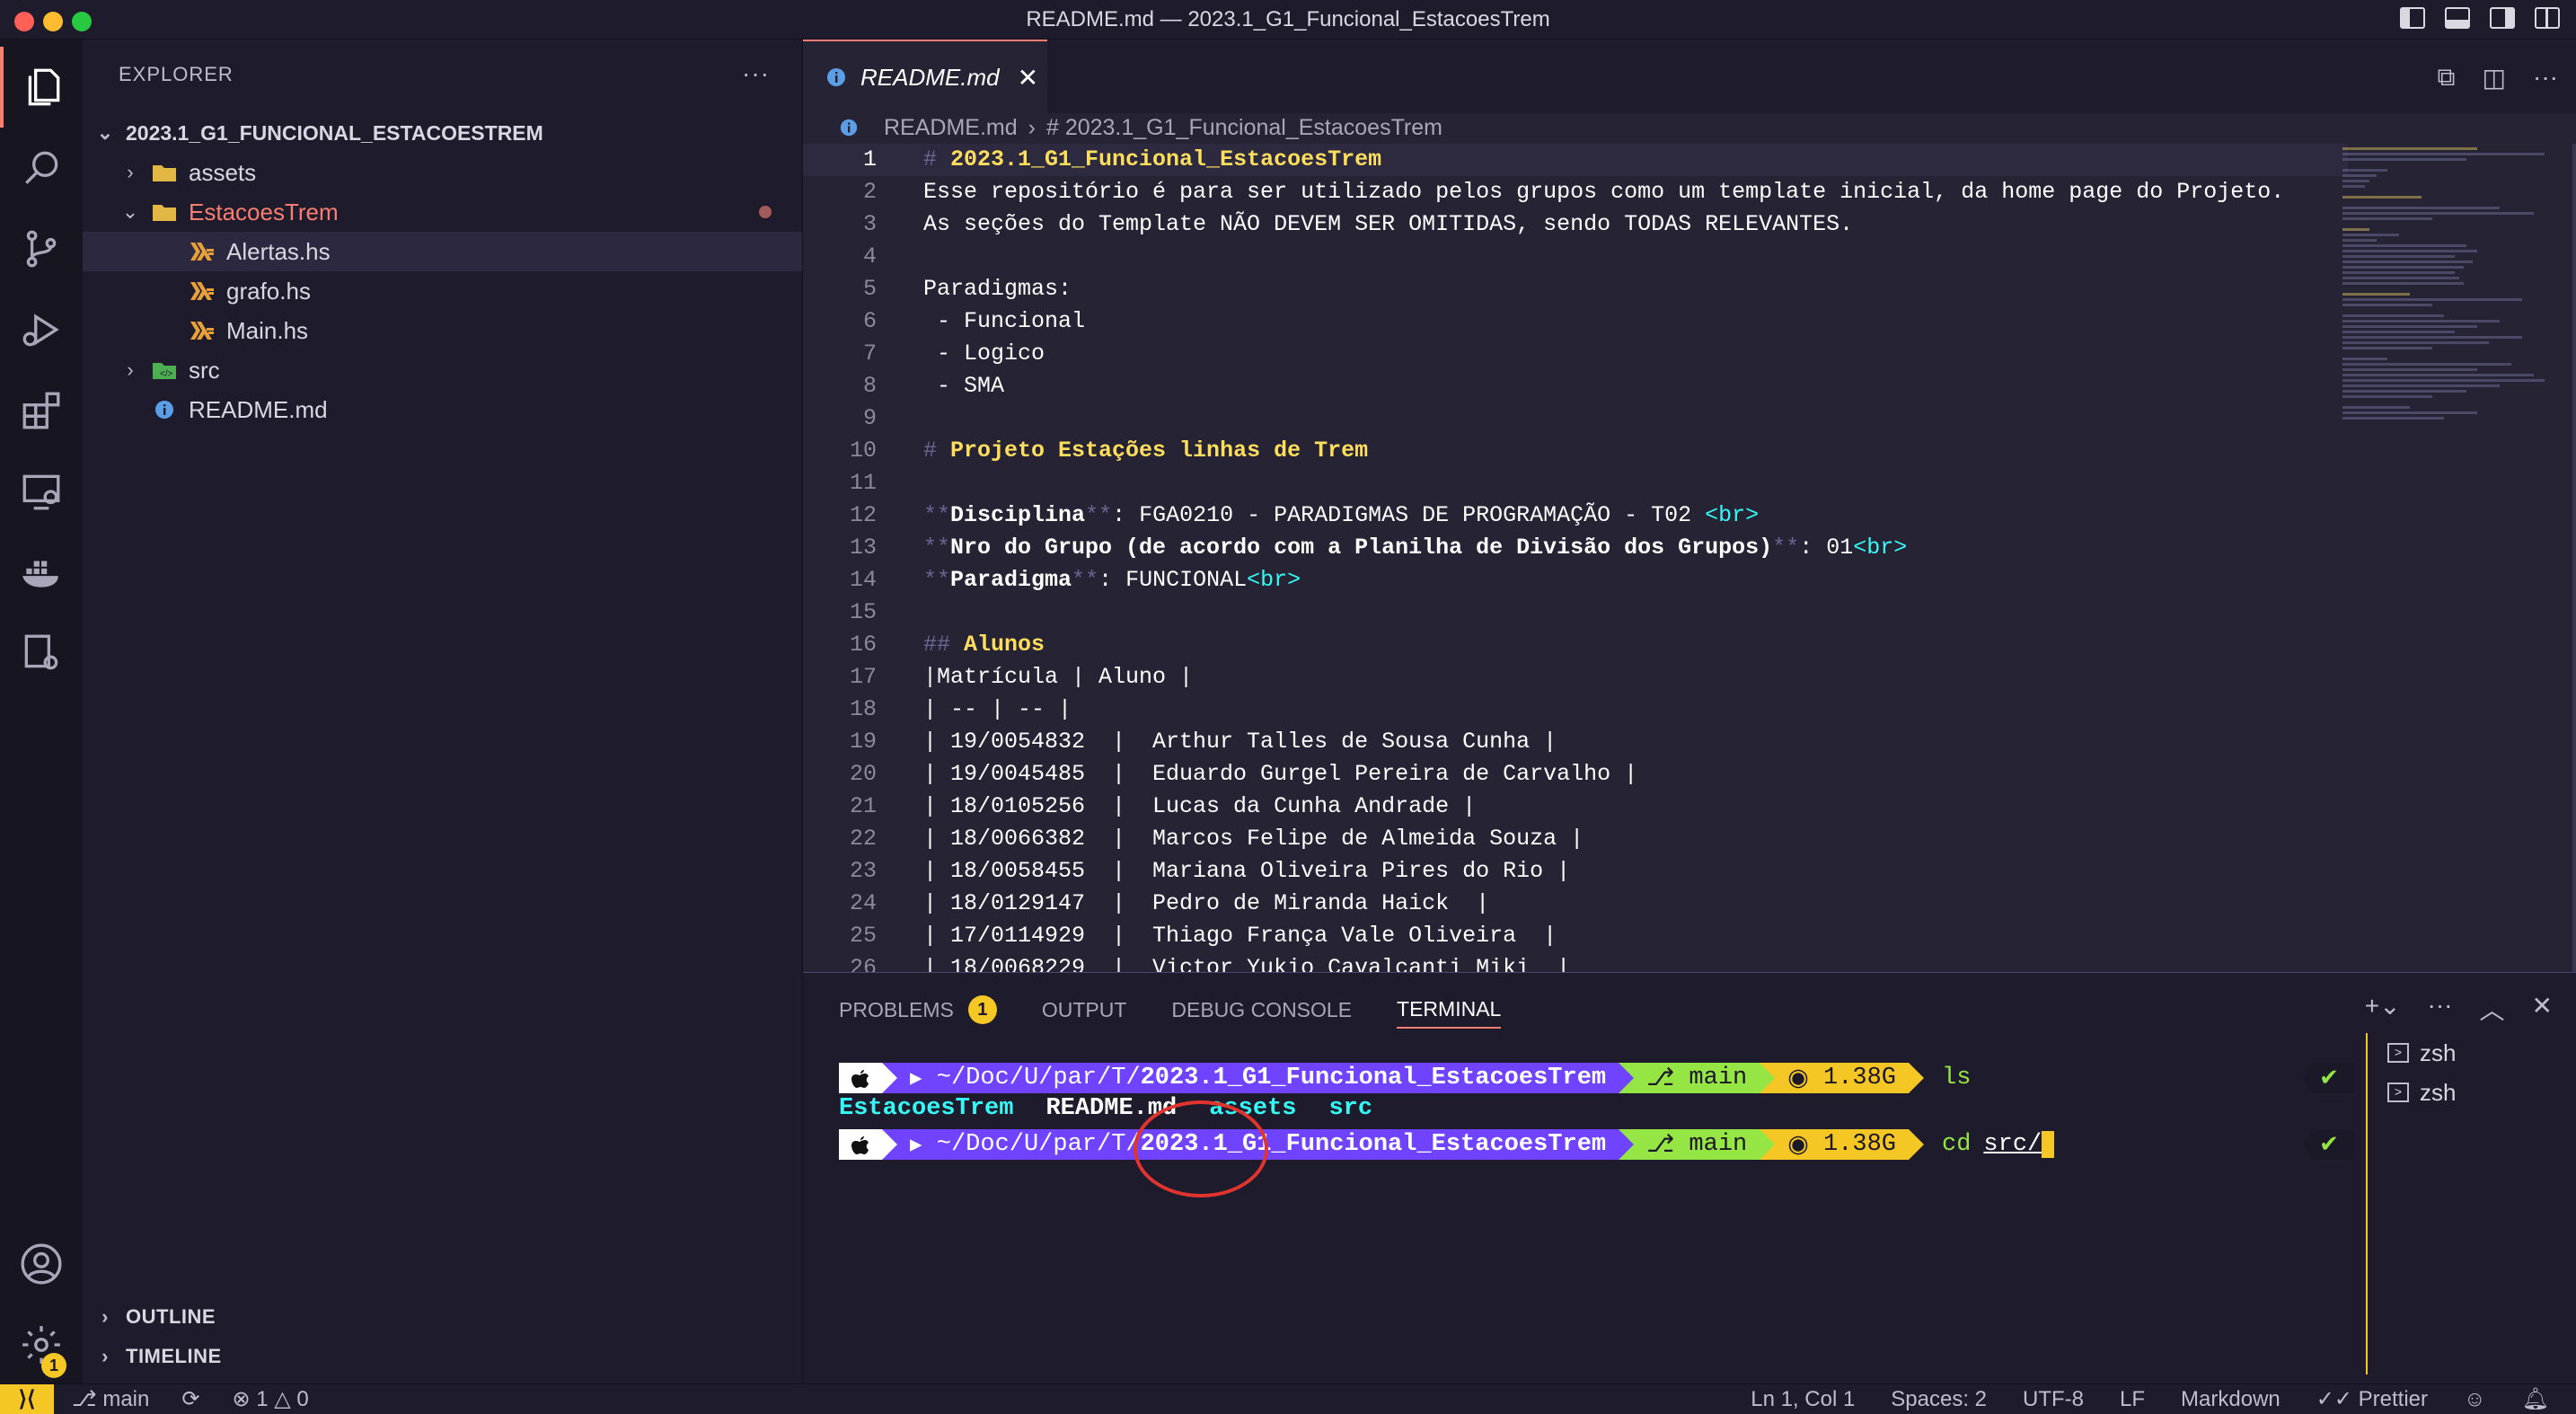  I want to click on extensions-icon, so click(41, 410).